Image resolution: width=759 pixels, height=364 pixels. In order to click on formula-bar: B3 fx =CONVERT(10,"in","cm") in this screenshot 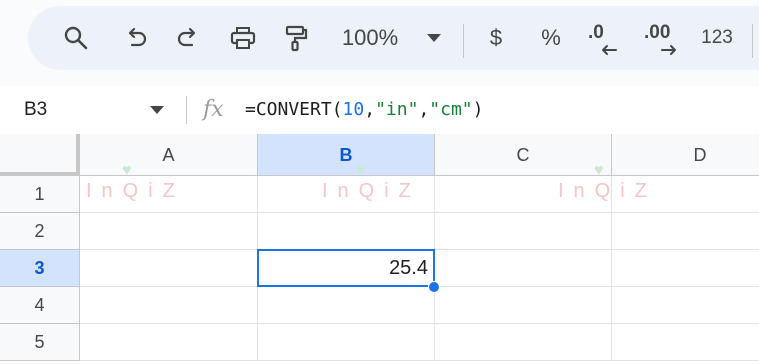, I will do `click(379, 110)`.